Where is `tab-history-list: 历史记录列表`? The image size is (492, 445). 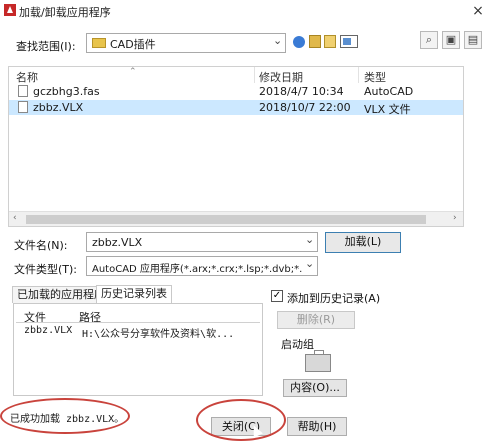 tab-history-list: 历史记录列表 is located at coordinates (134, 294).